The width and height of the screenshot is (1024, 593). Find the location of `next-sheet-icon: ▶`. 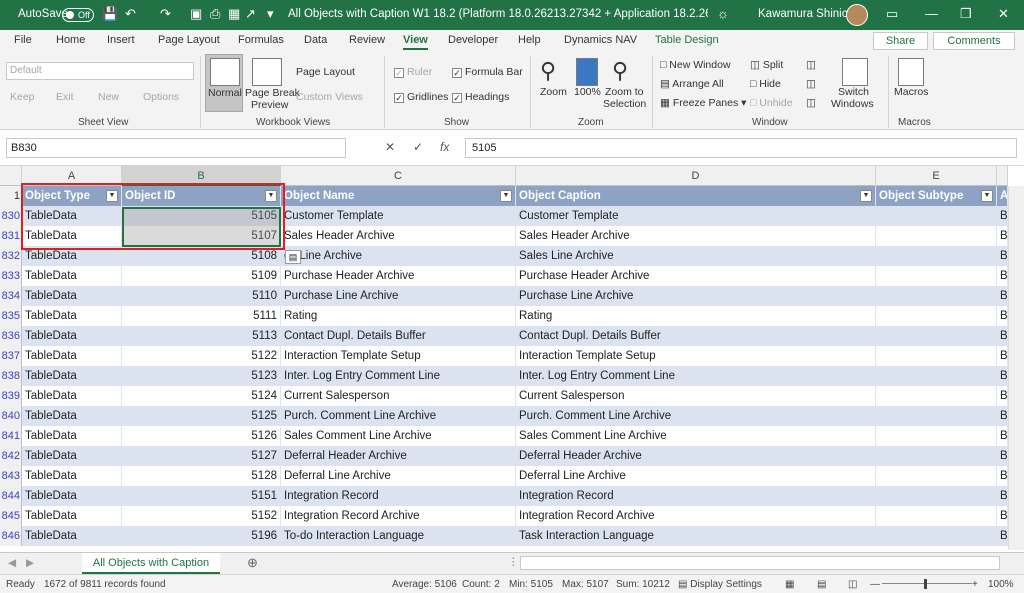

next-sheet-icon: ▶ is located at coordinates (30, 563).